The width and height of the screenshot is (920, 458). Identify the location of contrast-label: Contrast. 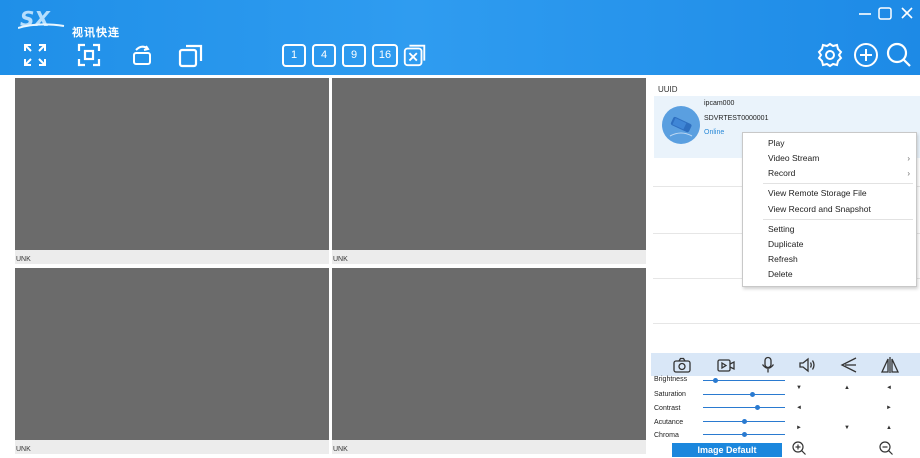
(667, 408).